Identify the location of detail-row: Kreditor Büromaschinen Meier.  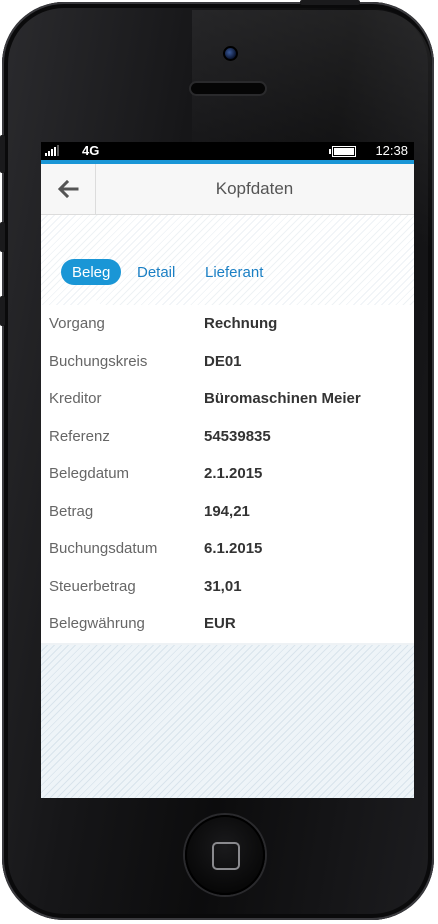
(227, 399).